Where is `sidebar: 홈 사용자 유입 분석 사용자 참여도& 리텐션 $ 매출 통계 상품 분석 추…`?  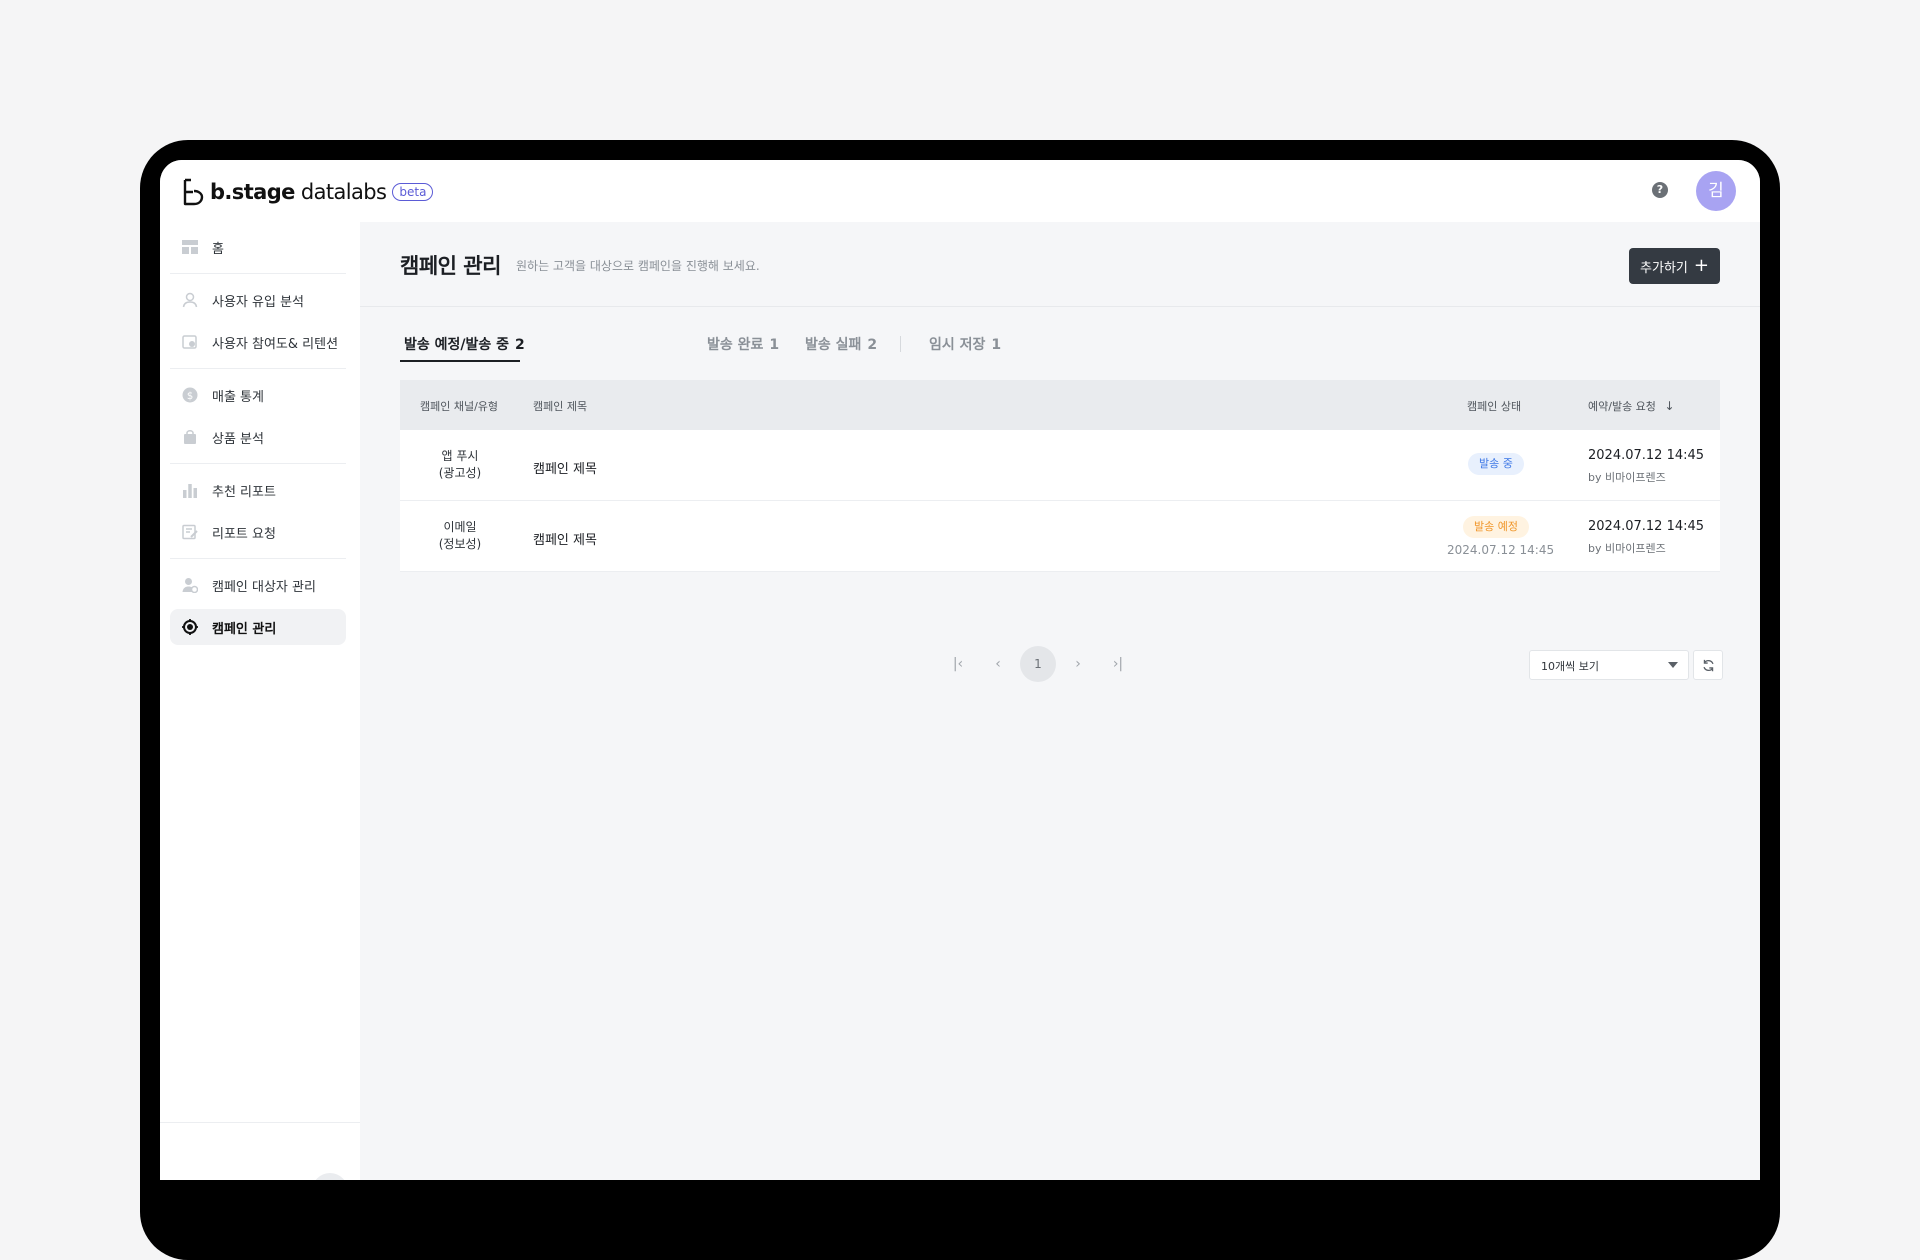
sidebar: 홈 사용자 유입 분석 사용자 참여도& 리텐션 $ 매출 통계 상품 분석 추… is located at coordinates (260, 701).